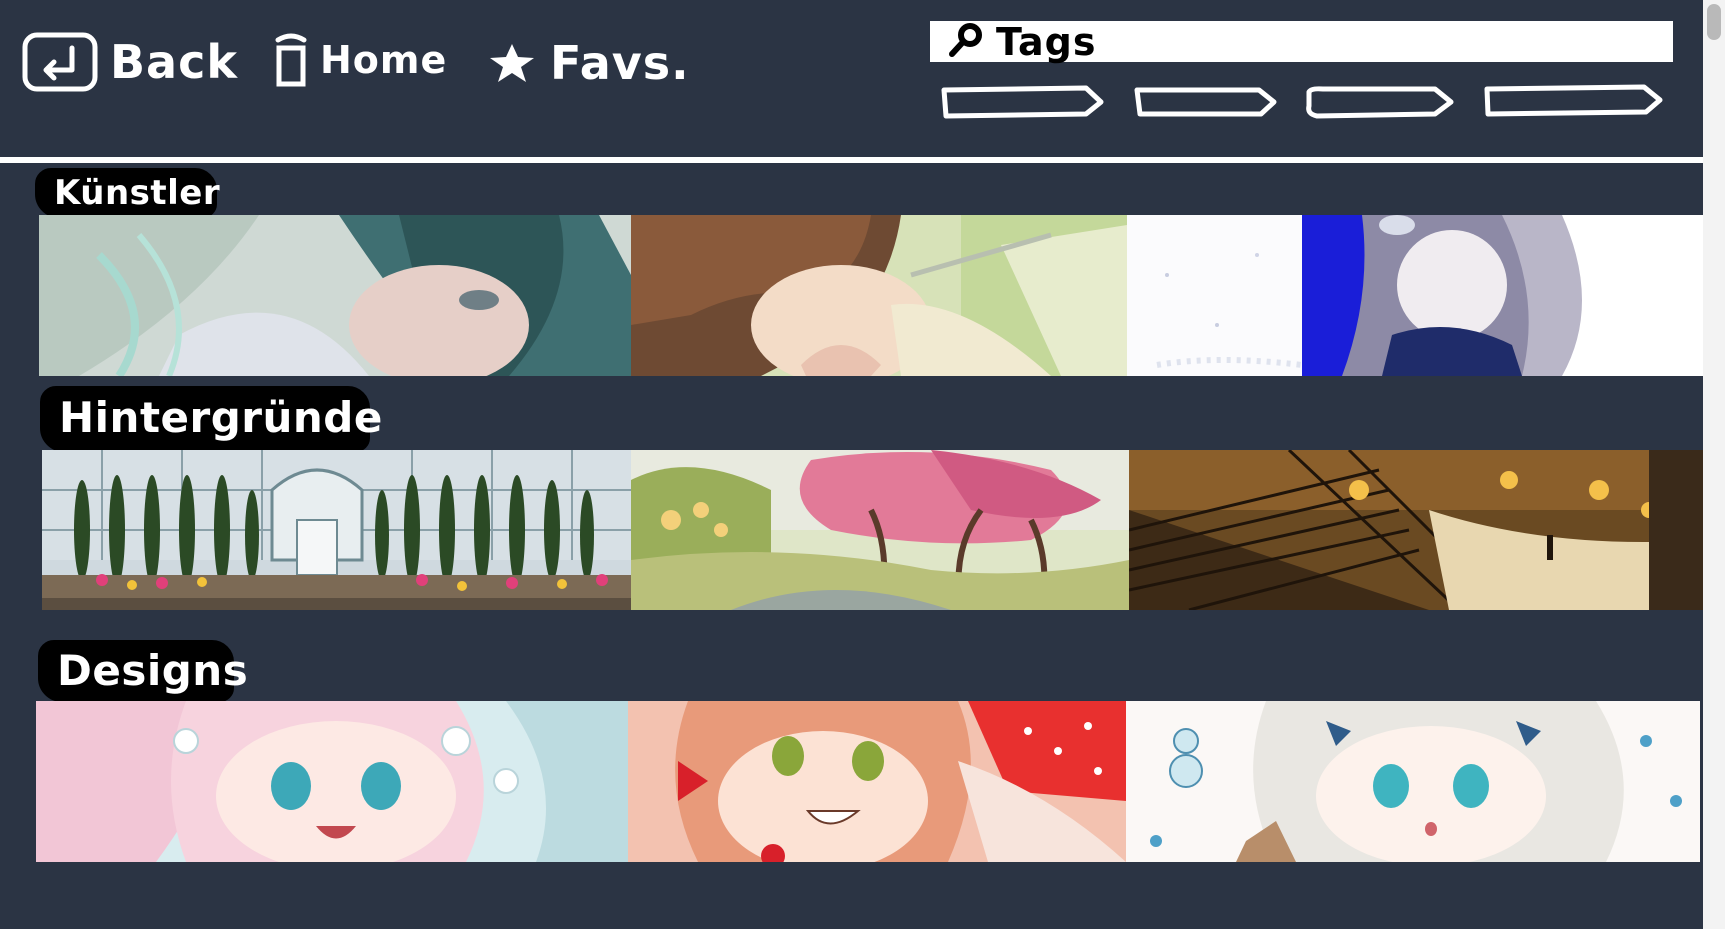 This screenshot has width=1725, height=929. What do you see at coordinates (851, 160) in the screenshot?
I see `header-divider` at bounding box center [851, 160].